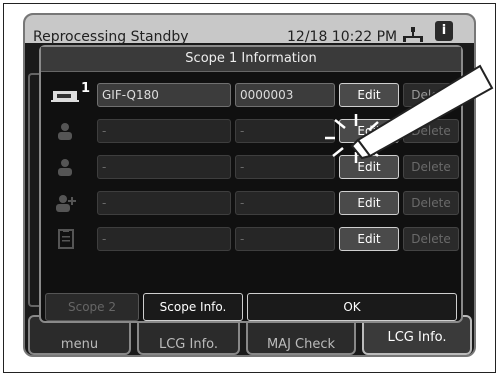 The image size is (501, 378). I want to click on doctor-edit-button: Edit, so click(369, 203).